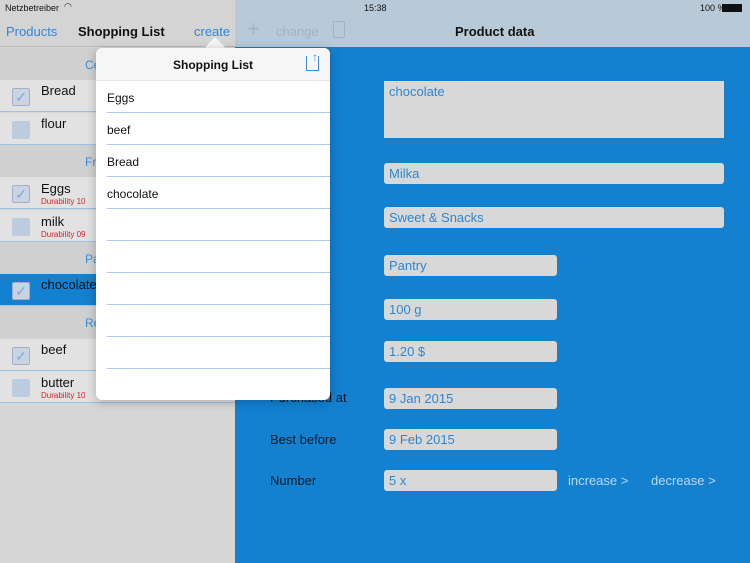 This screenshot has height=563, width=750. Describe the element at coordinates (293, 480) in the screenshot. I see `number-label: Number` at that location.